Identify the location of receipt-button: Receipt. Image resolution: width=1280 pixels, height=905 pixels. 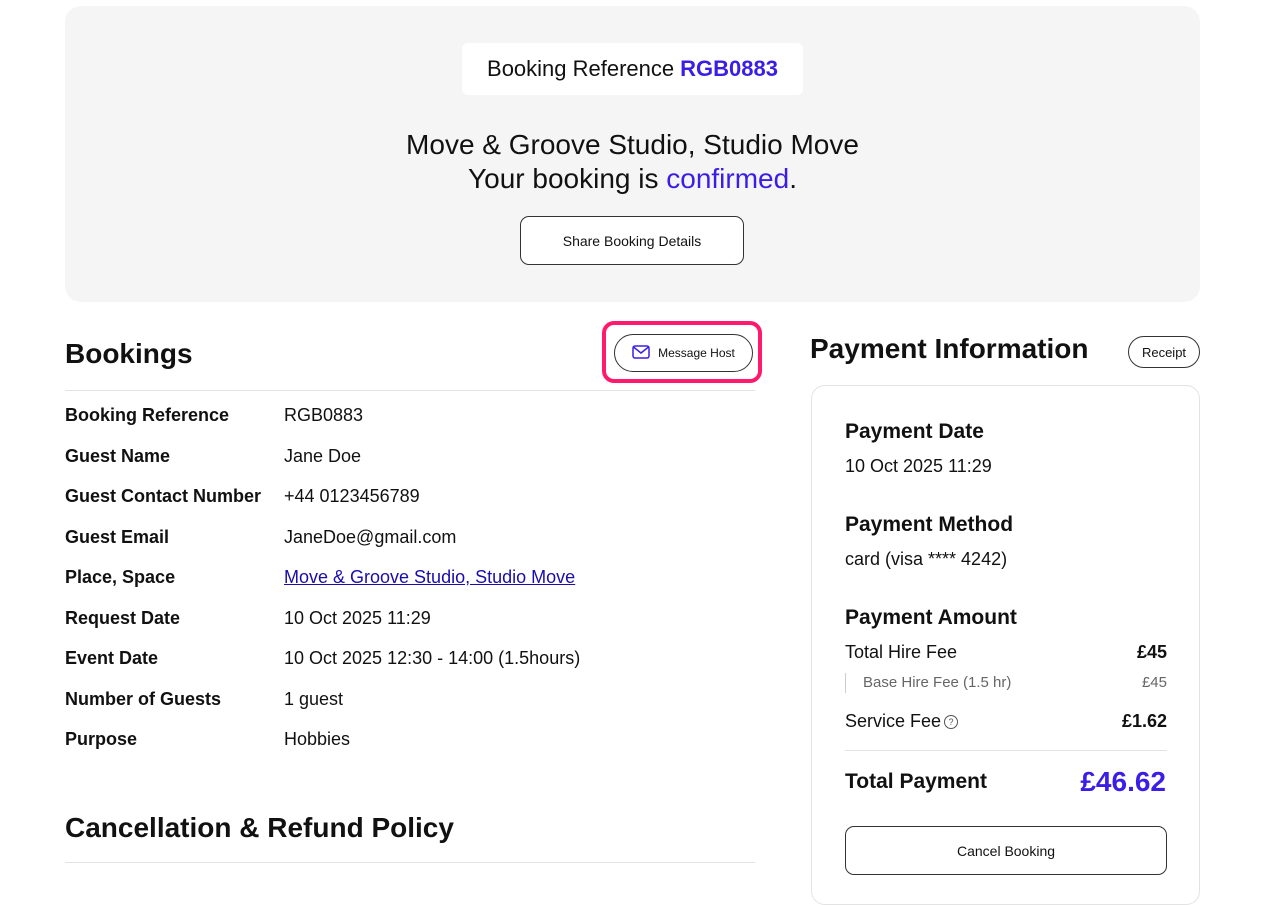
(1164, 352).